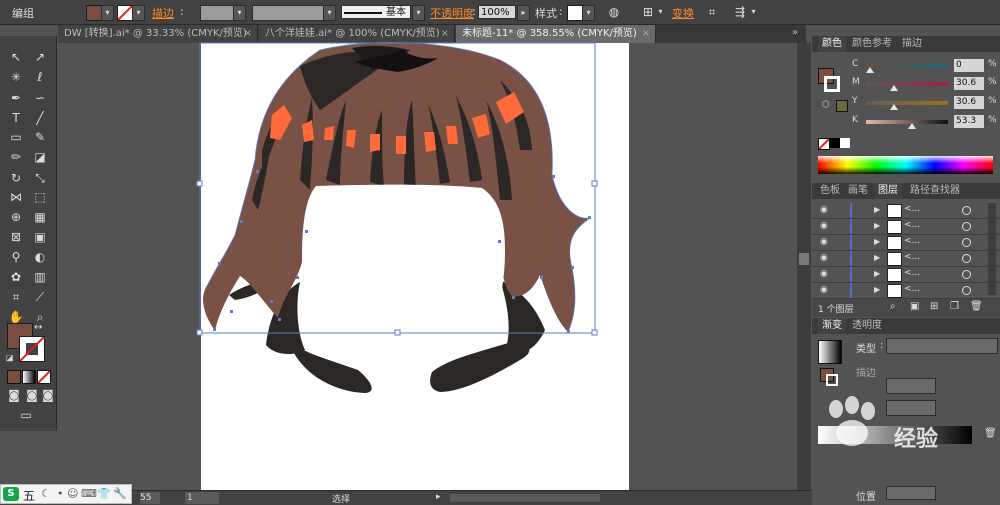  Describe the element at coordinates (894, 107) in the screenshot. I see `yellow-knob` at that location.